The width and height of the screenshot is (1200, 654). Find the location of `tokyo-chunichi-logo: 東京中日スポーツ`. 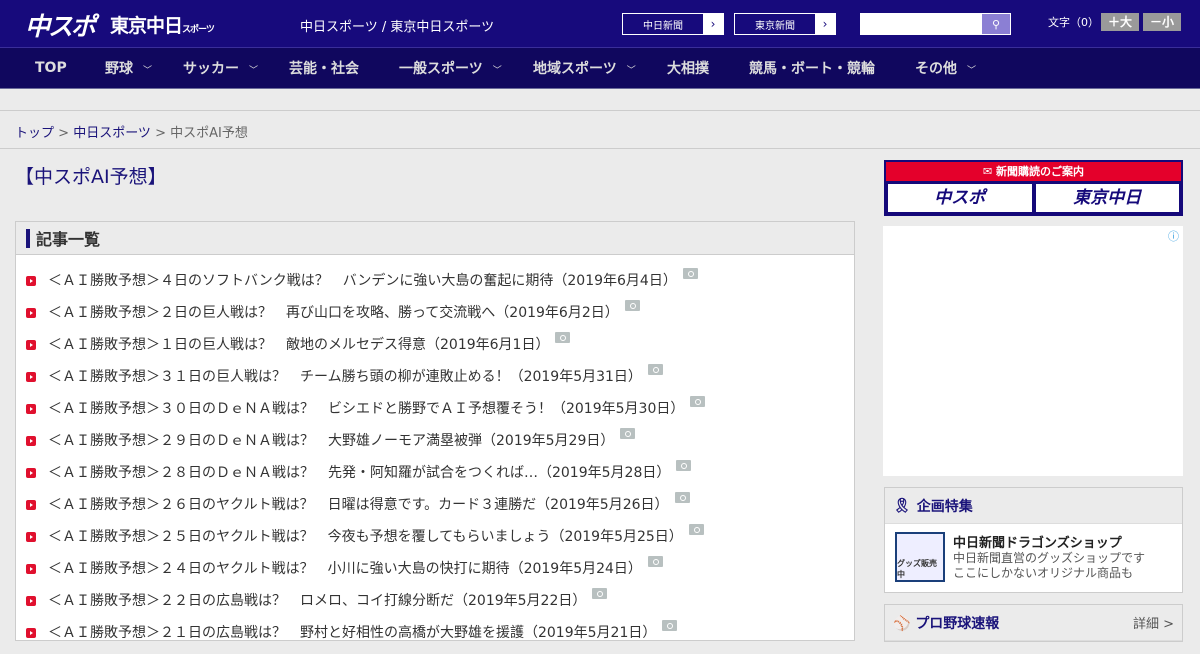

tokyo-chunichi-logo: 東京中日スポーツ is located at coordinates (162, 24).